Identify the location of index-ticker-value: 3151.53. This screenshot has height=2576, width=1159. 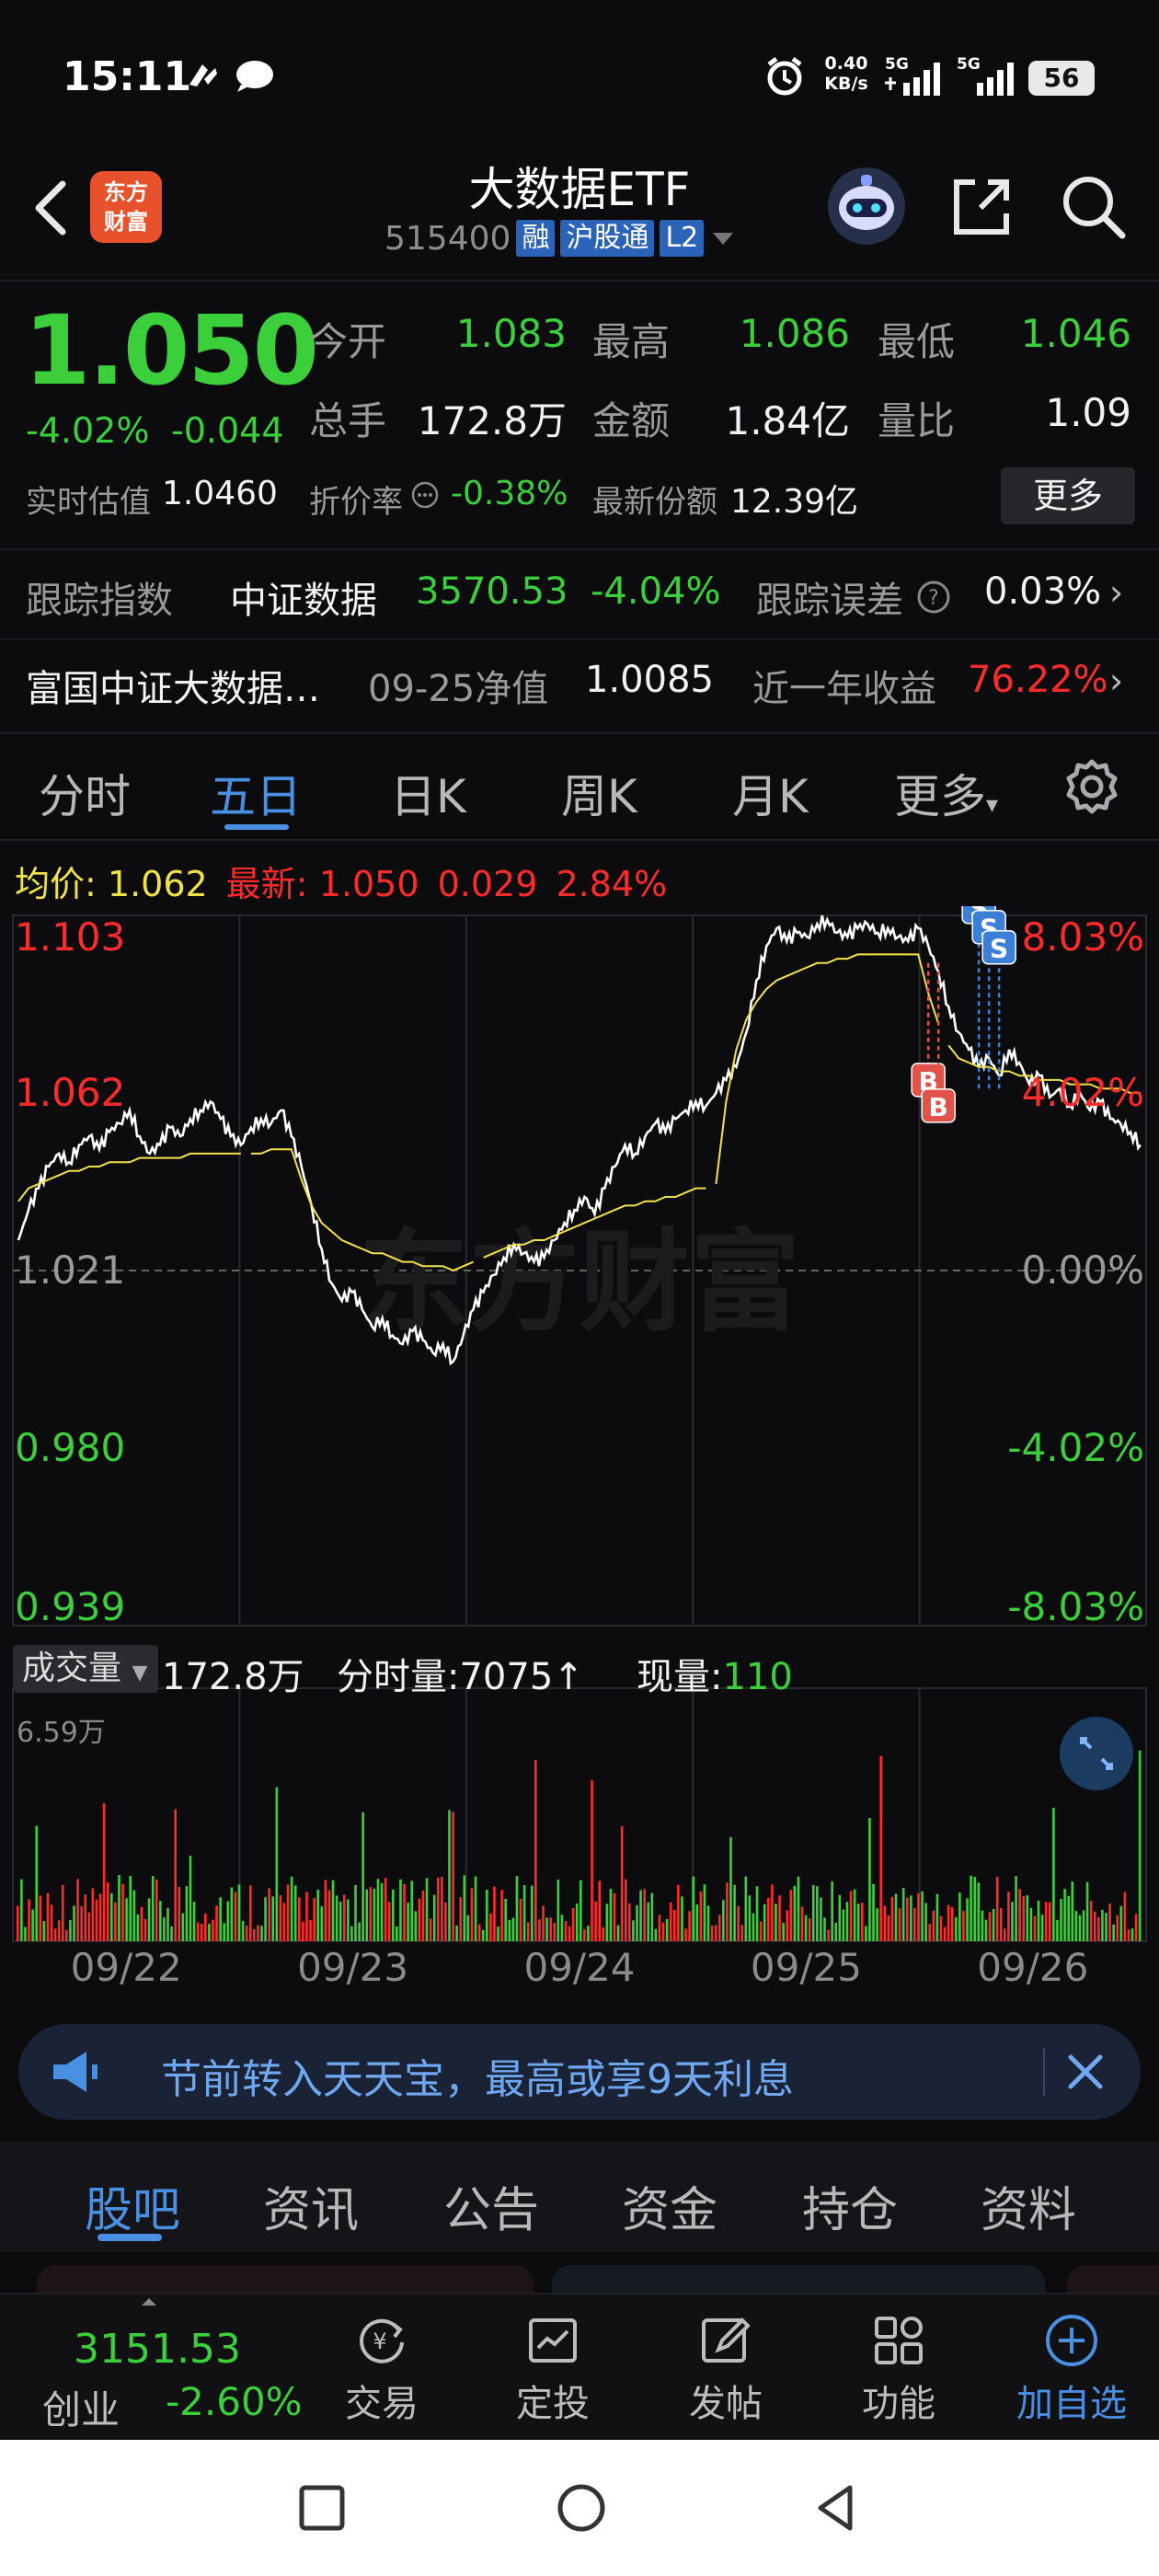
(157, 2349).